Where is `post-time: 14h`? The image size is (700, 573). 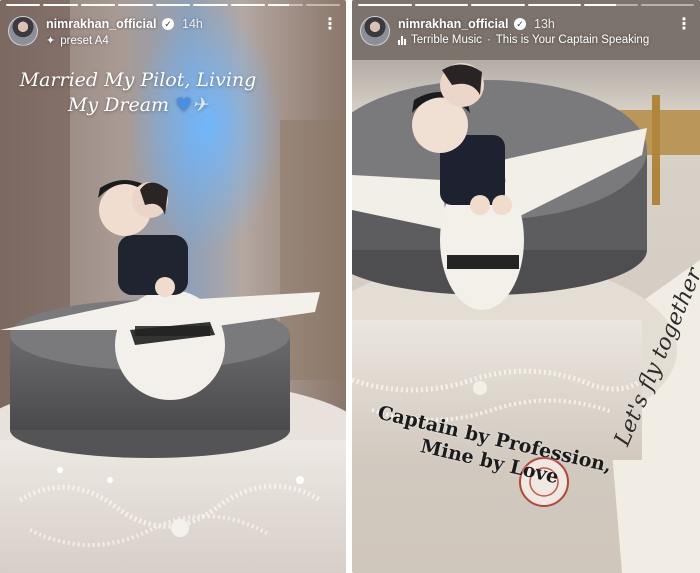 post-time: 14h is located at coordinates (192, 24).